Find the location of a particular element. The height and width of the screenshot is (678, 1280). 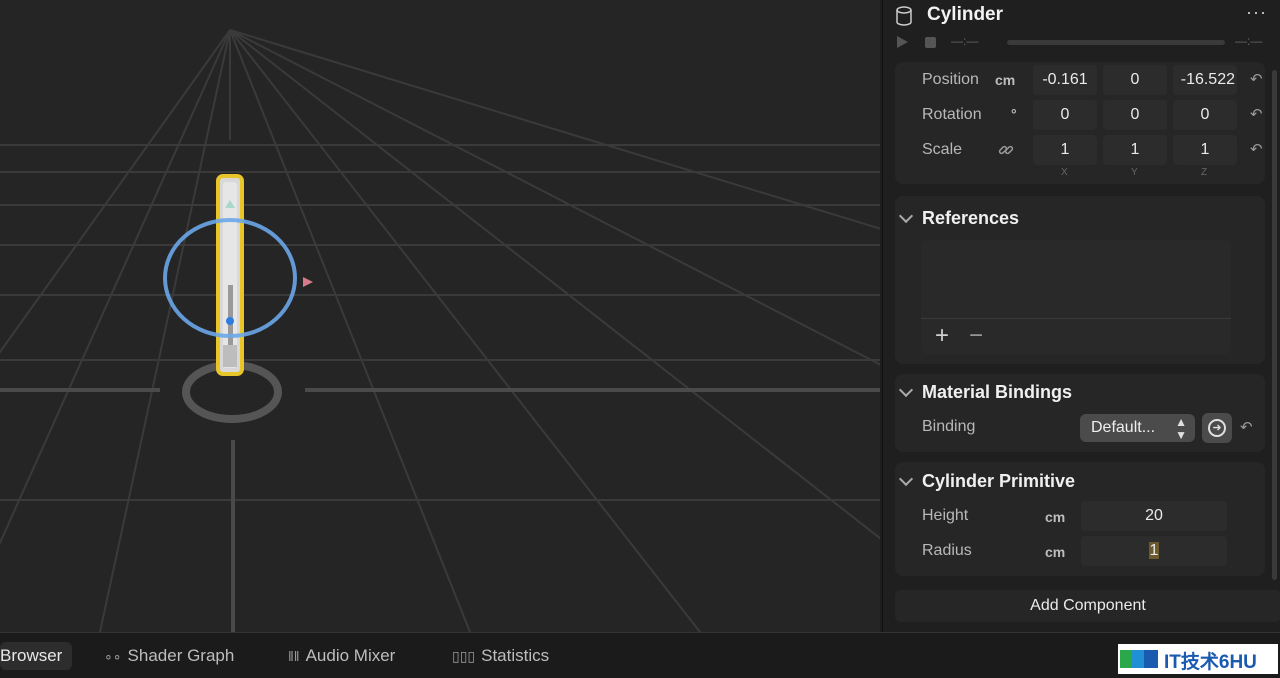

tab-browser-label: Browser is located at coordinates (31, 655).